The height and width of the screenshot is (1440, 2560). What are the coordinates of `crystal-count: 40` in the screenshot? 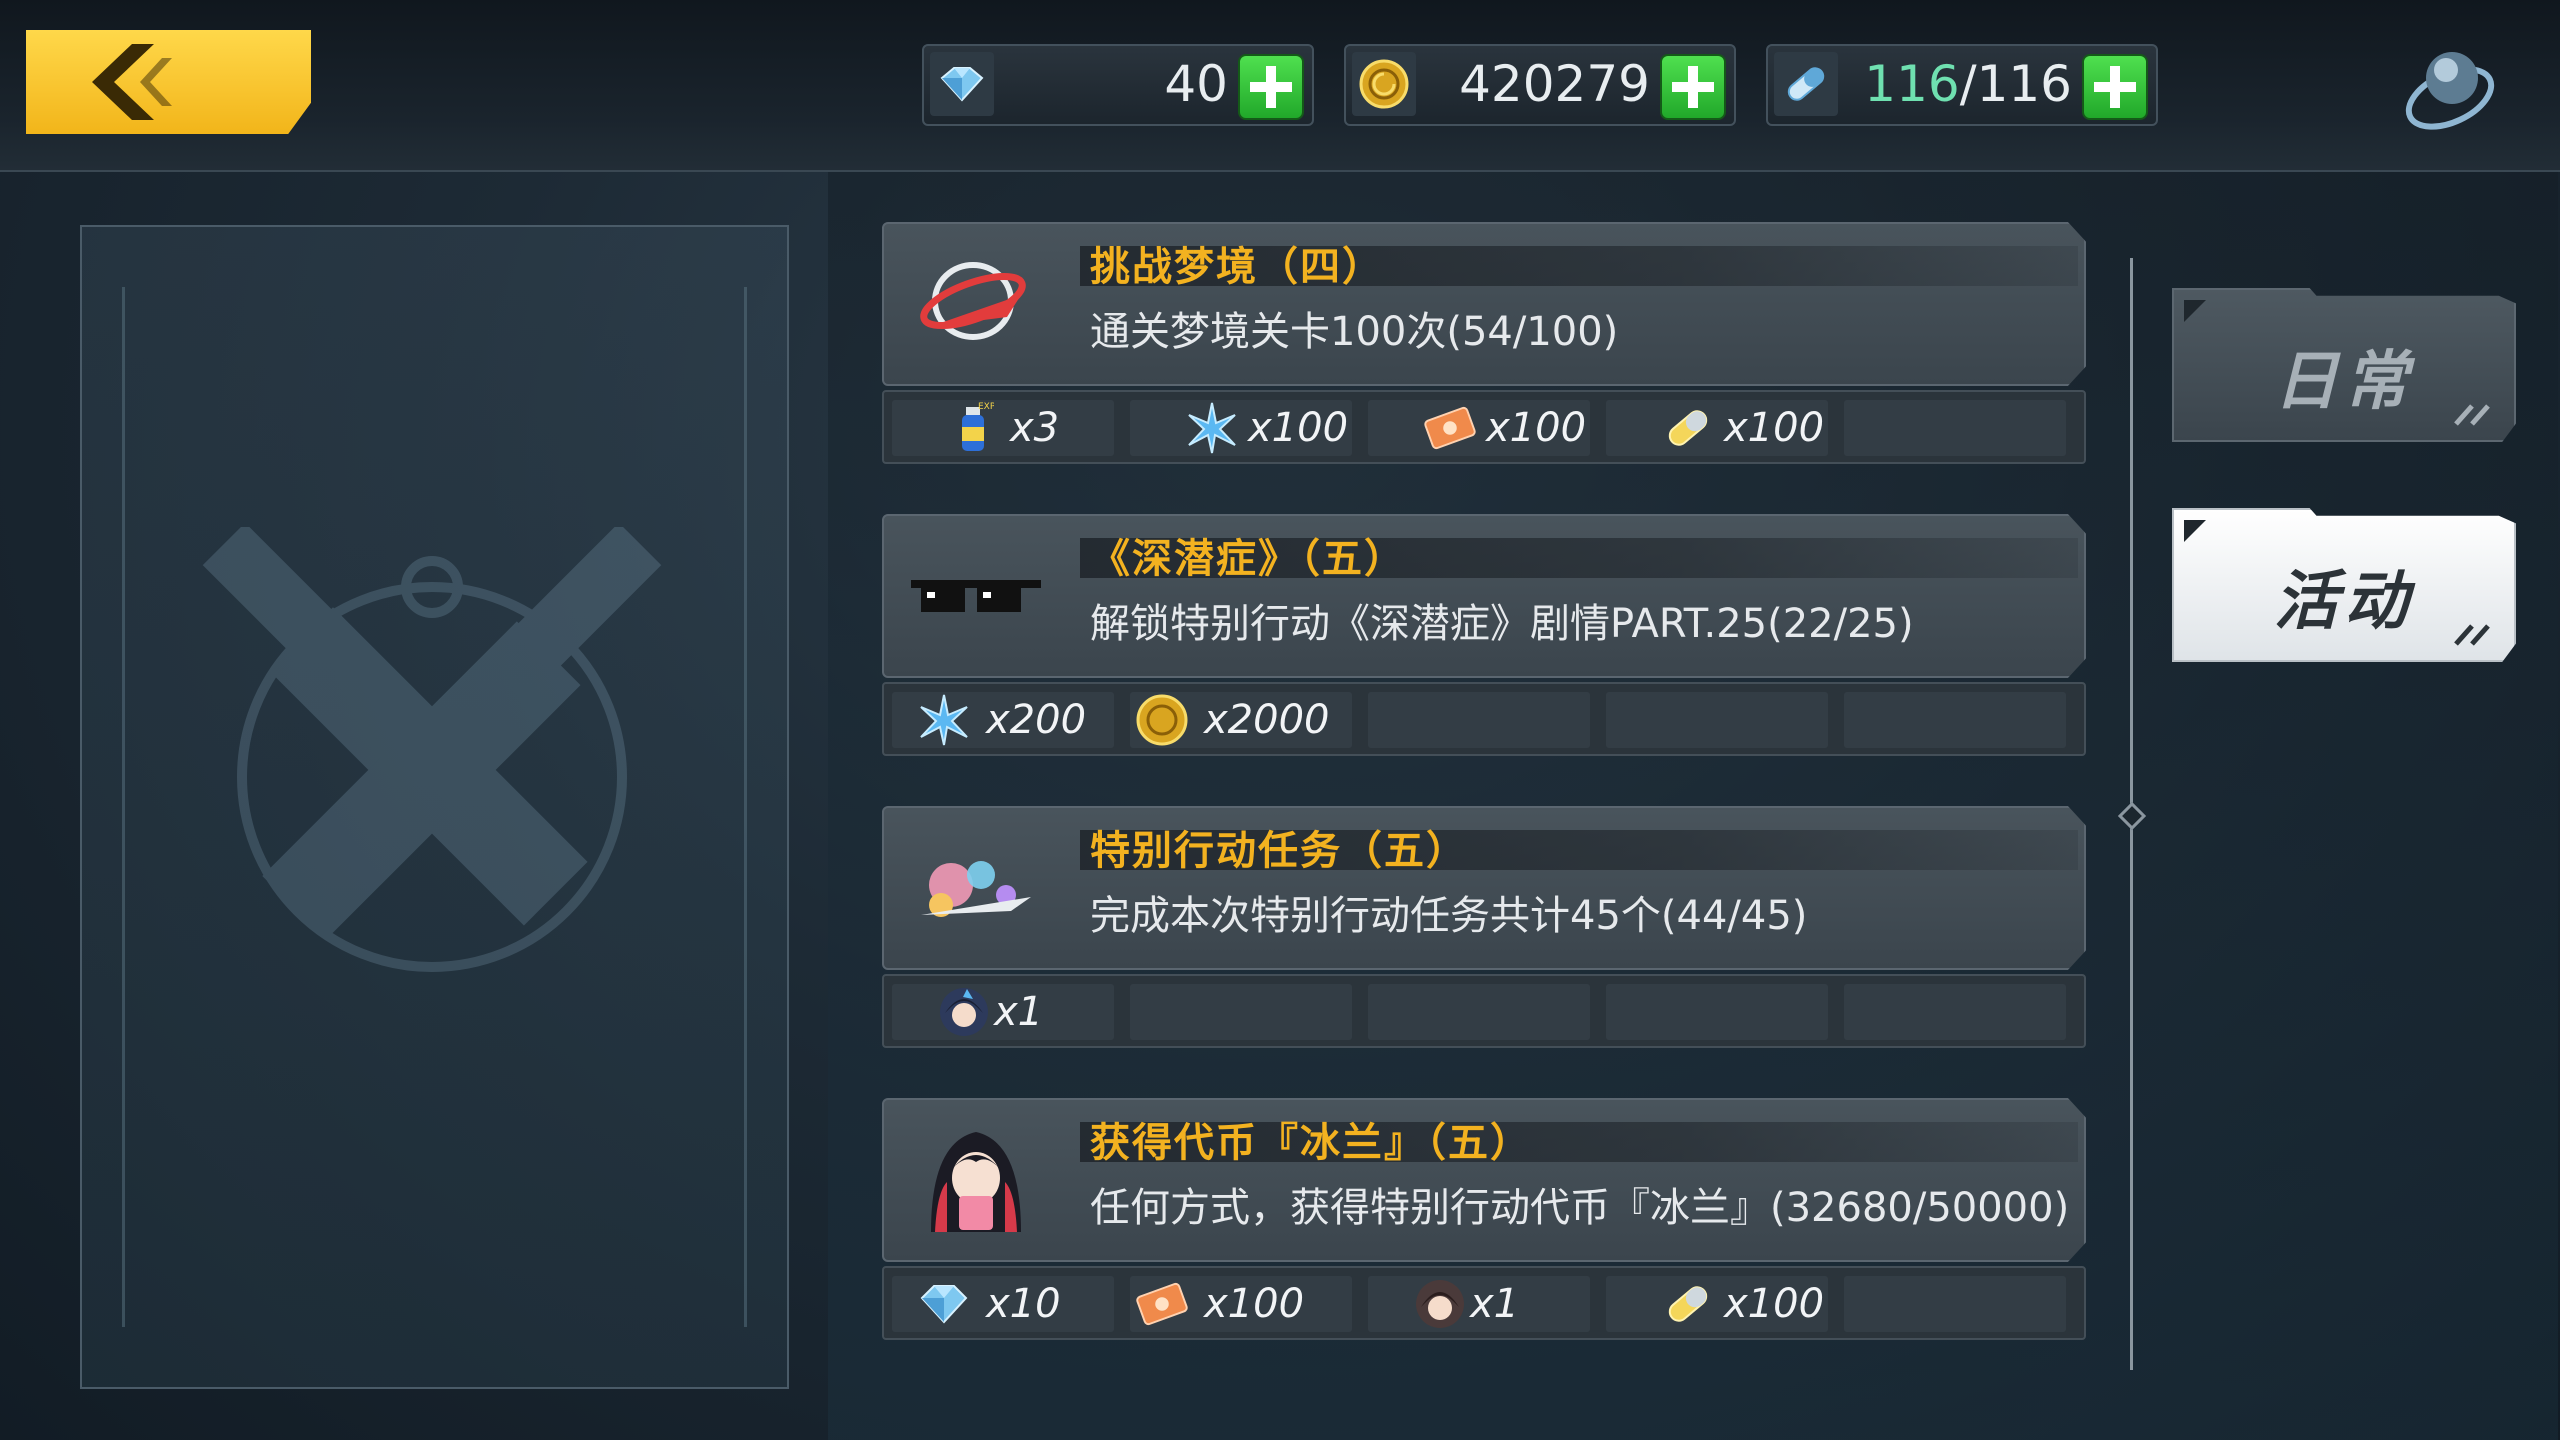 It's located at (1196, 84).